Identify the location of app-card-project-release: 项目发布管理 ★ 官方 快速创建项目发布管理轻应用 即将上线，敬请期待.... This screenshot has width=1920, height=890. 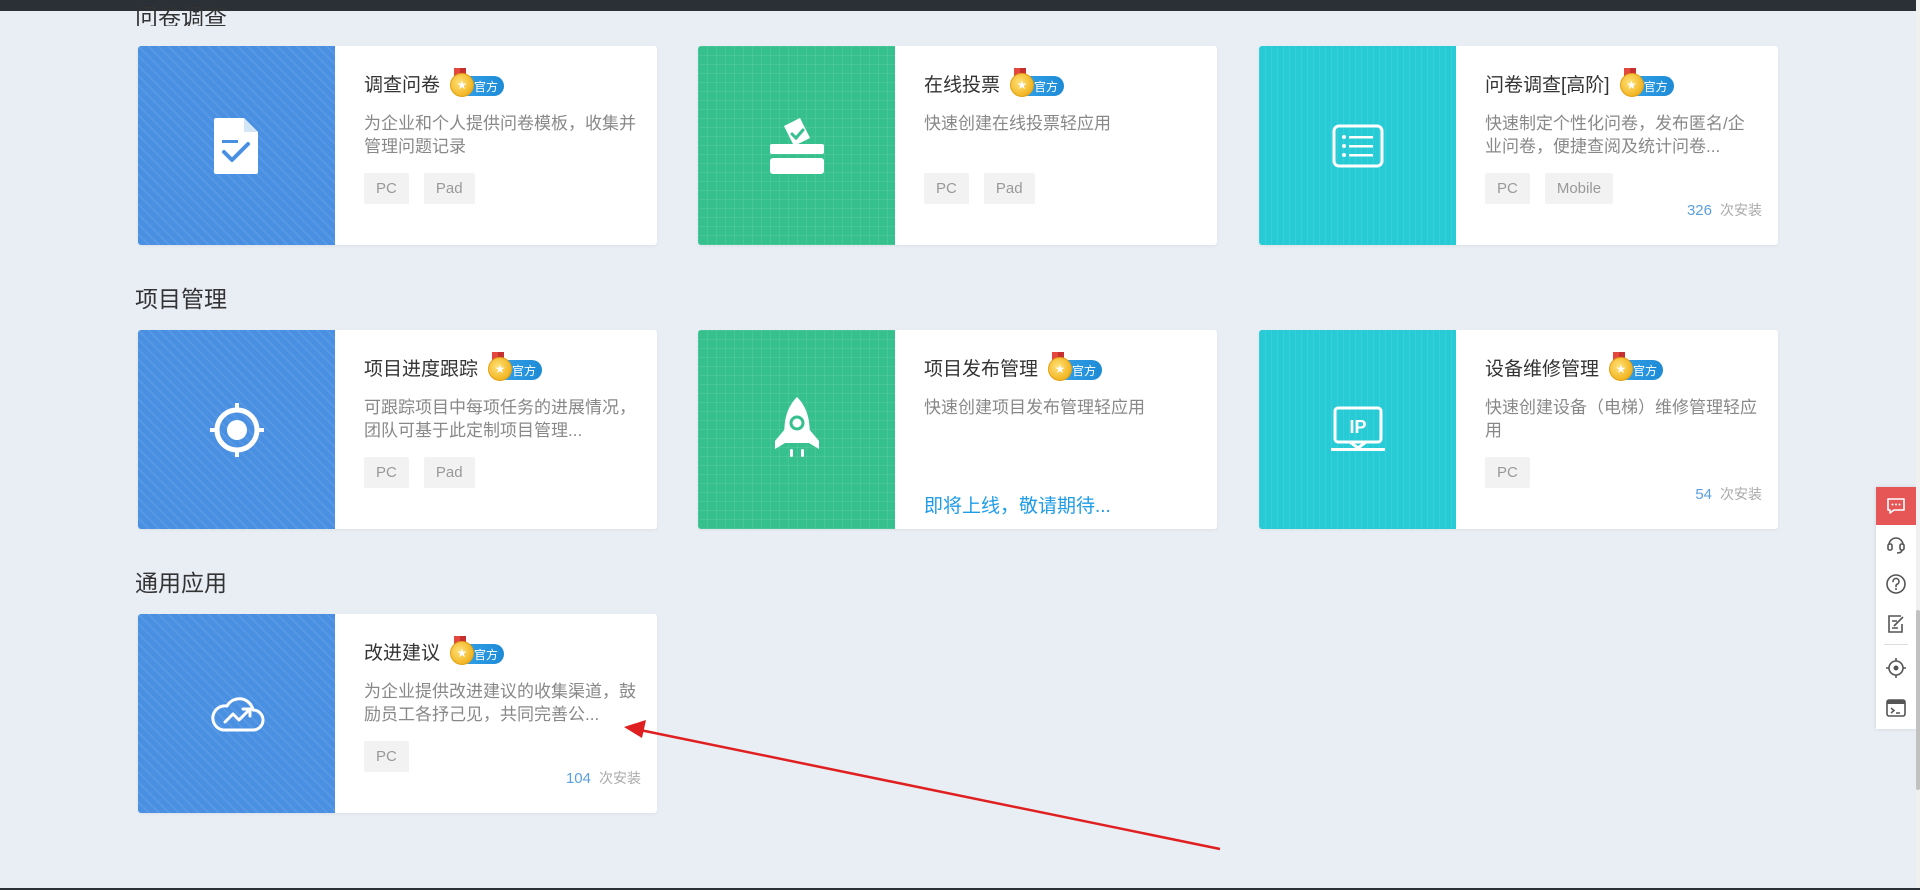
(957, 429).